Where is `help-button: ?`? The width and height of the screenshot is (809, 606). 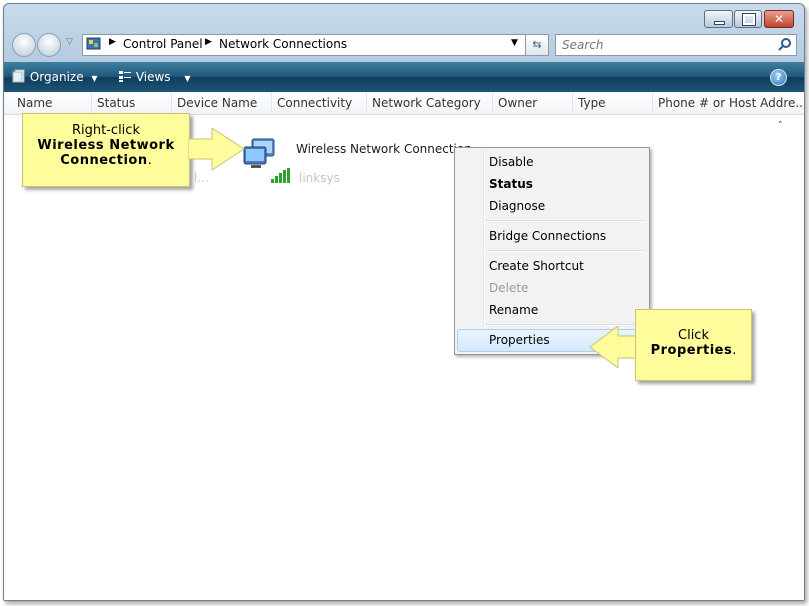
help-button: ? is located at coordinates (778, 77).